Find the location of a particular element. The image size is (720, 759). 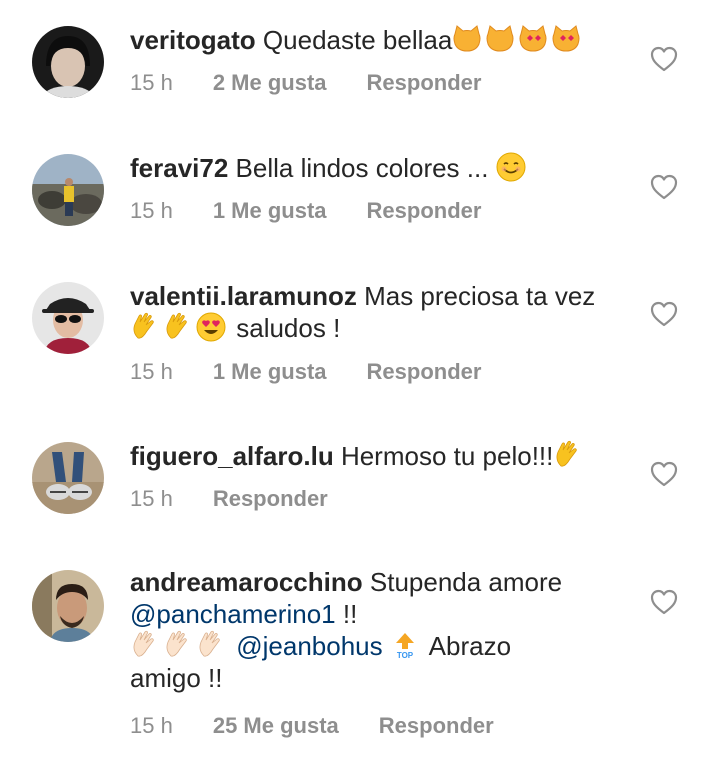

comment-username: valentii.laramunoz is located at coordinates (243, 296).